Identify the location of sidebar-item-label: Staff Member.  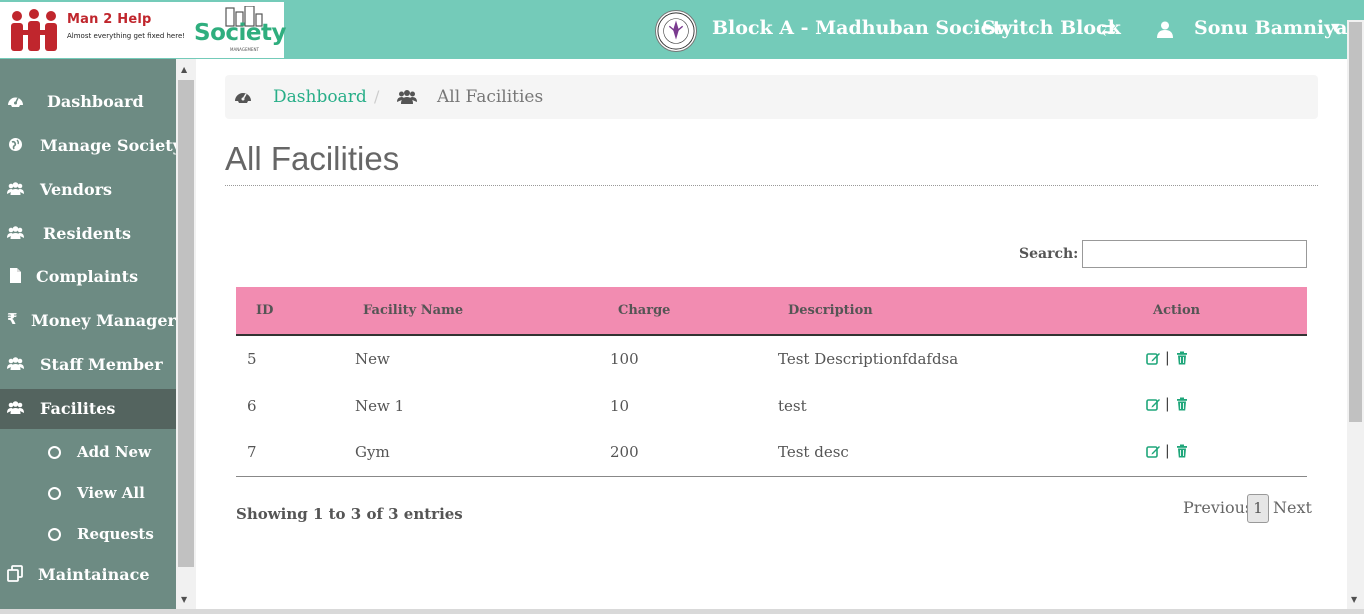
(101, 364).